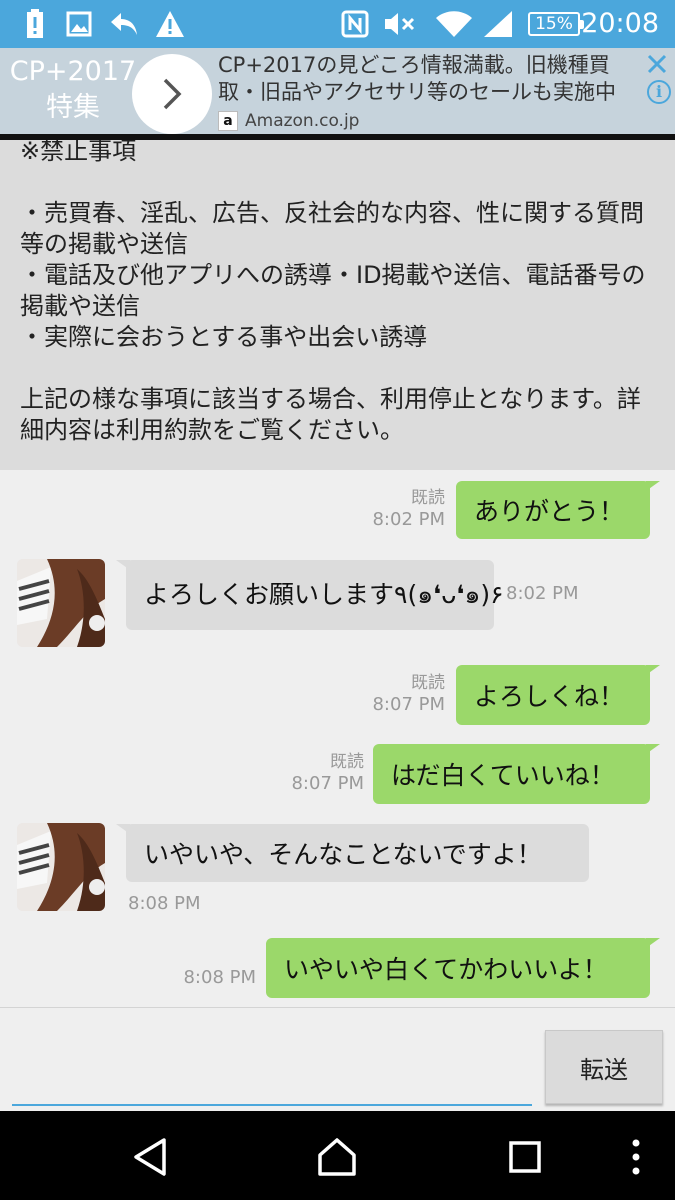  I want to click on amazon-logo-icon: a, so click(228, 121).